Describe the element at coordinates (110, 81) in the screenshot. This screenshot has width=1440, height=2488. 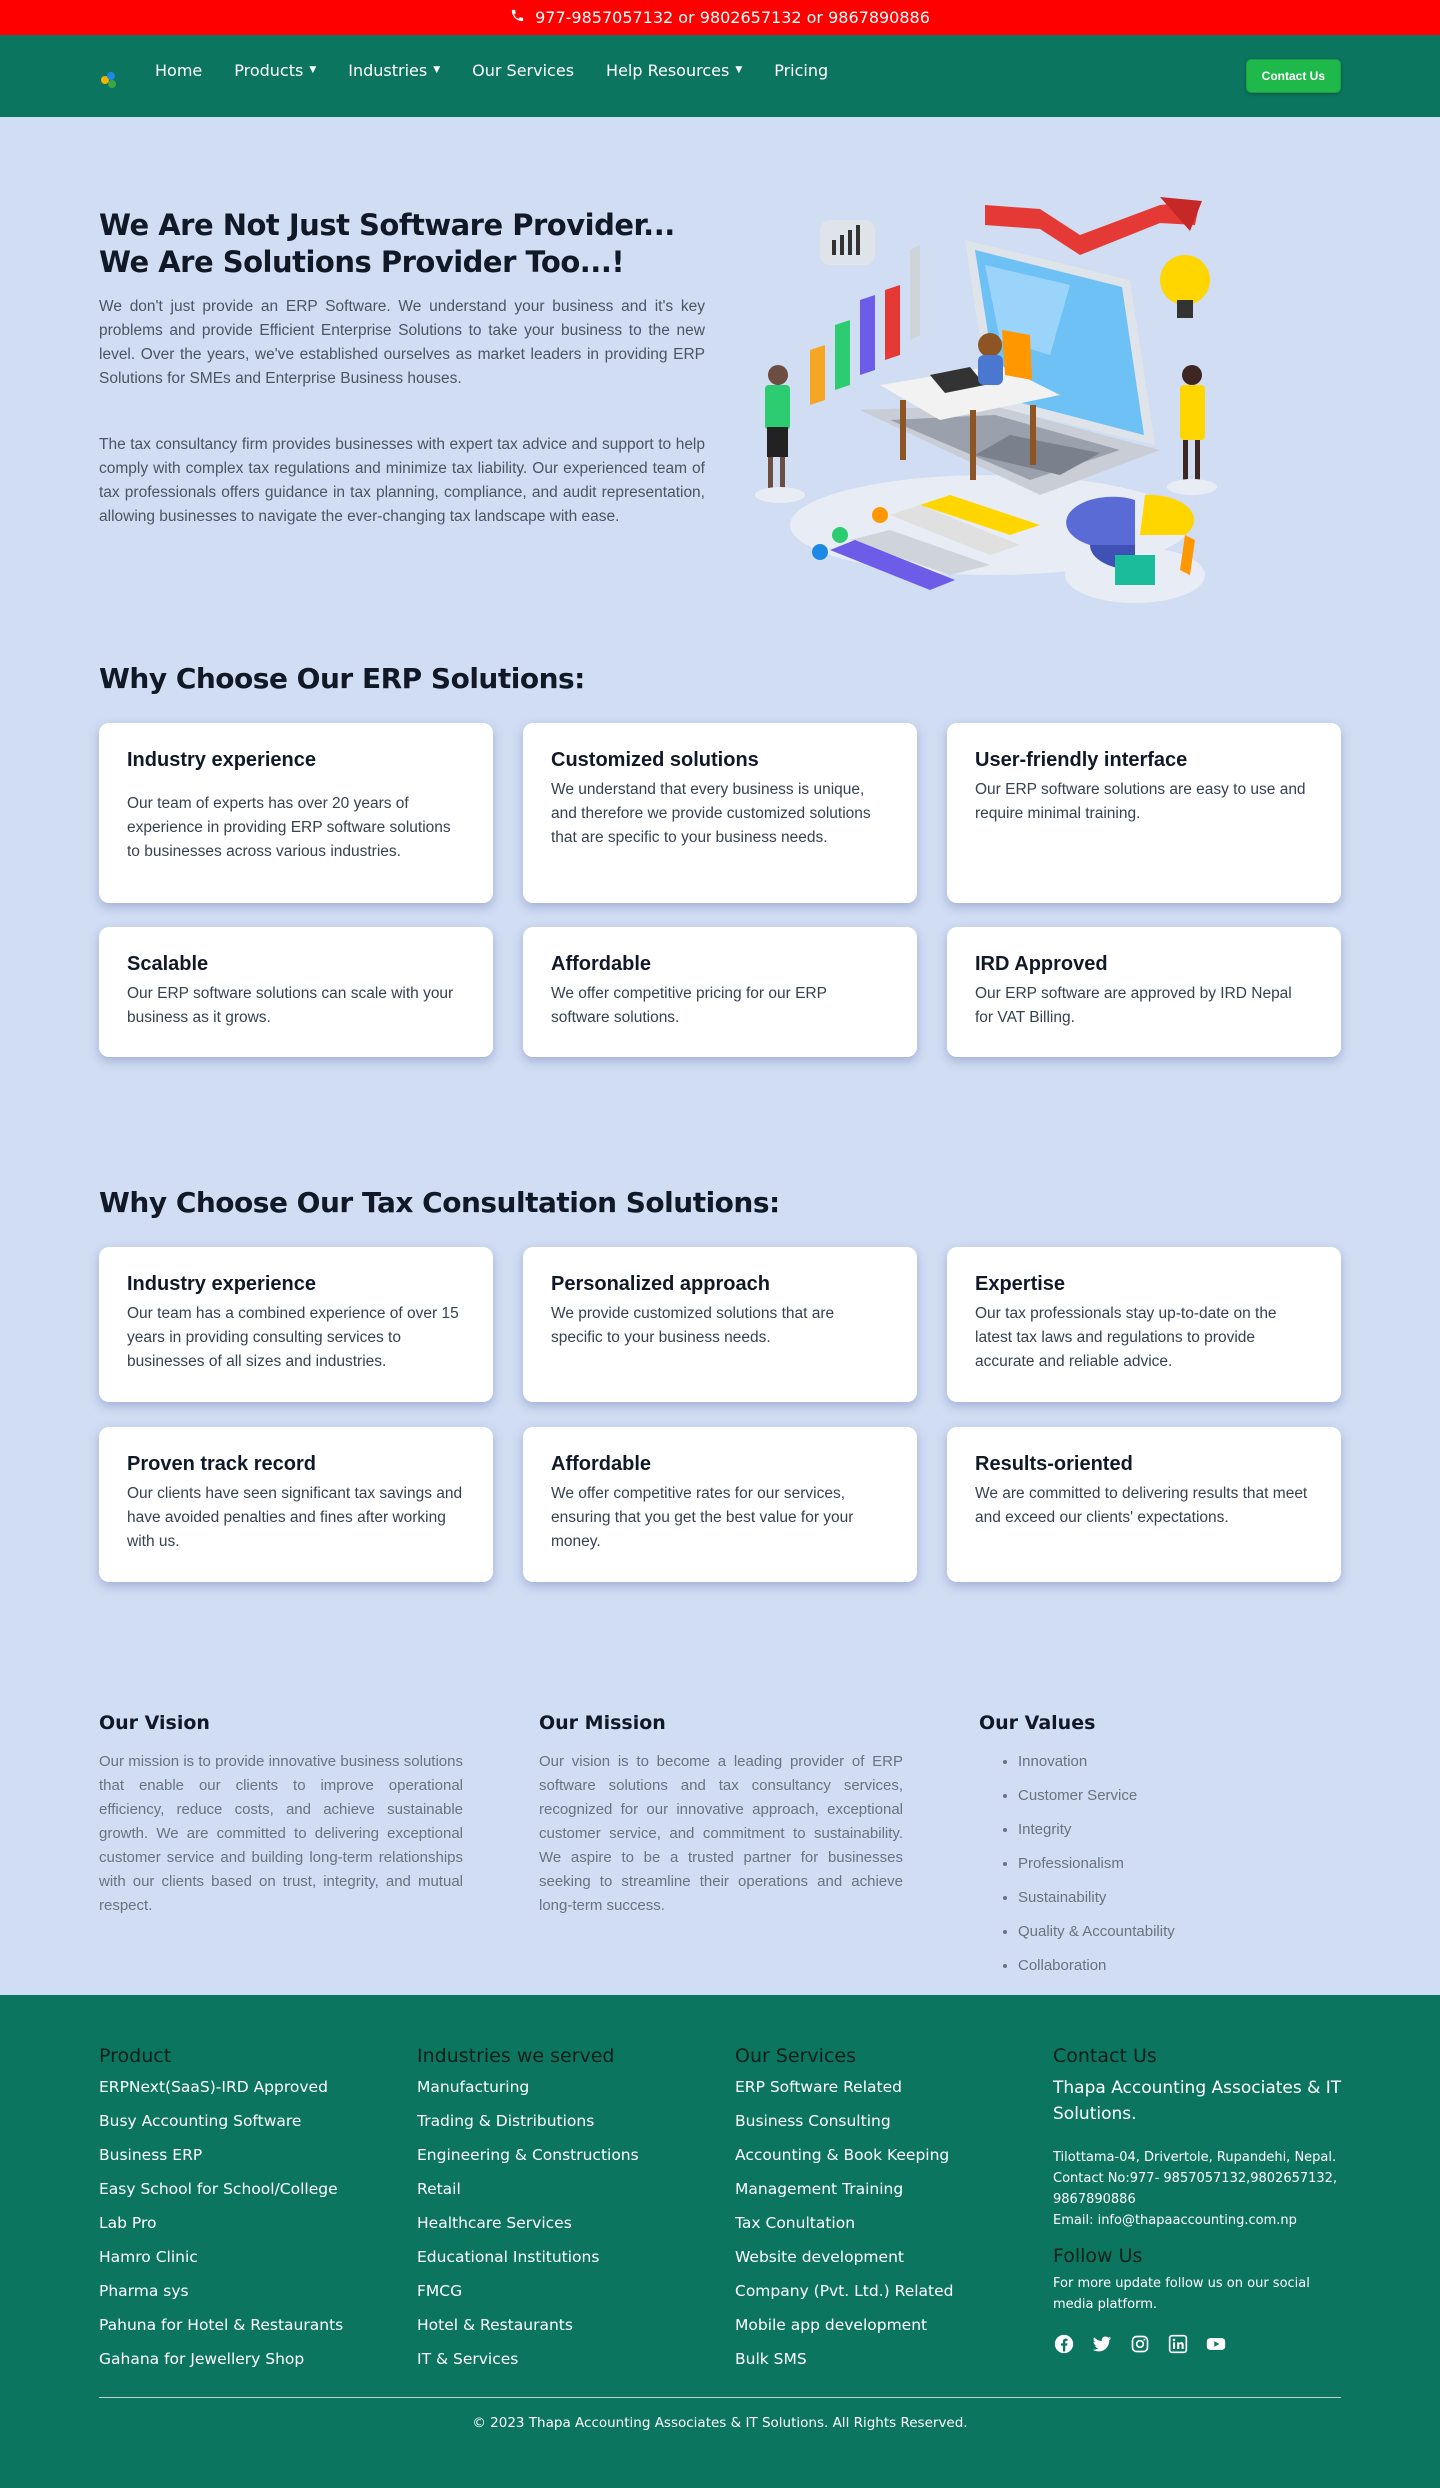
I see `brand-logo` at that location.